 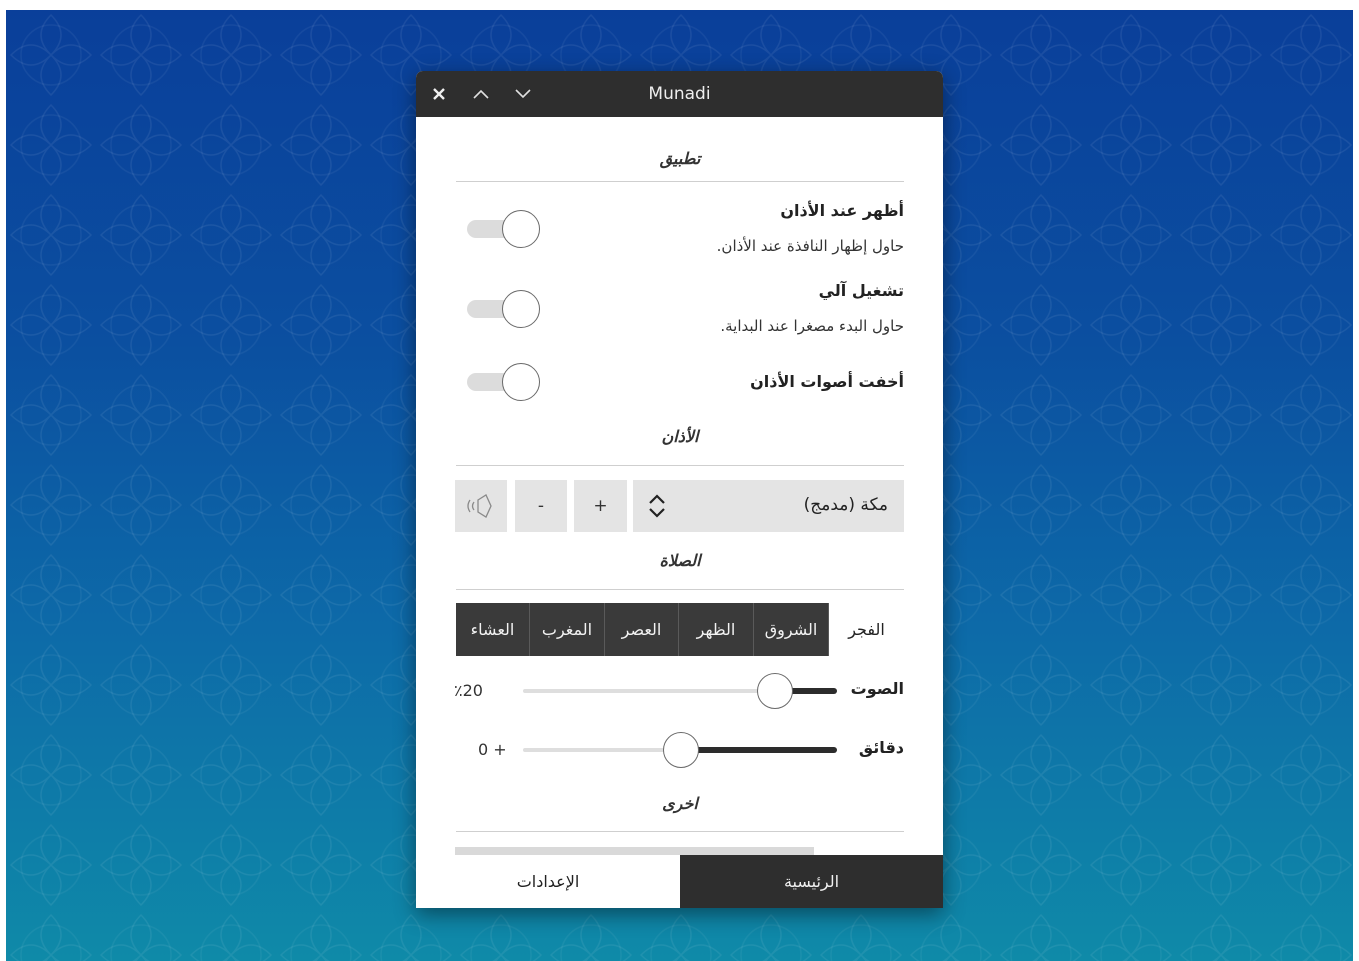 I want to click on tab-dhuhr: الظهر, so click(x=716, y=629).